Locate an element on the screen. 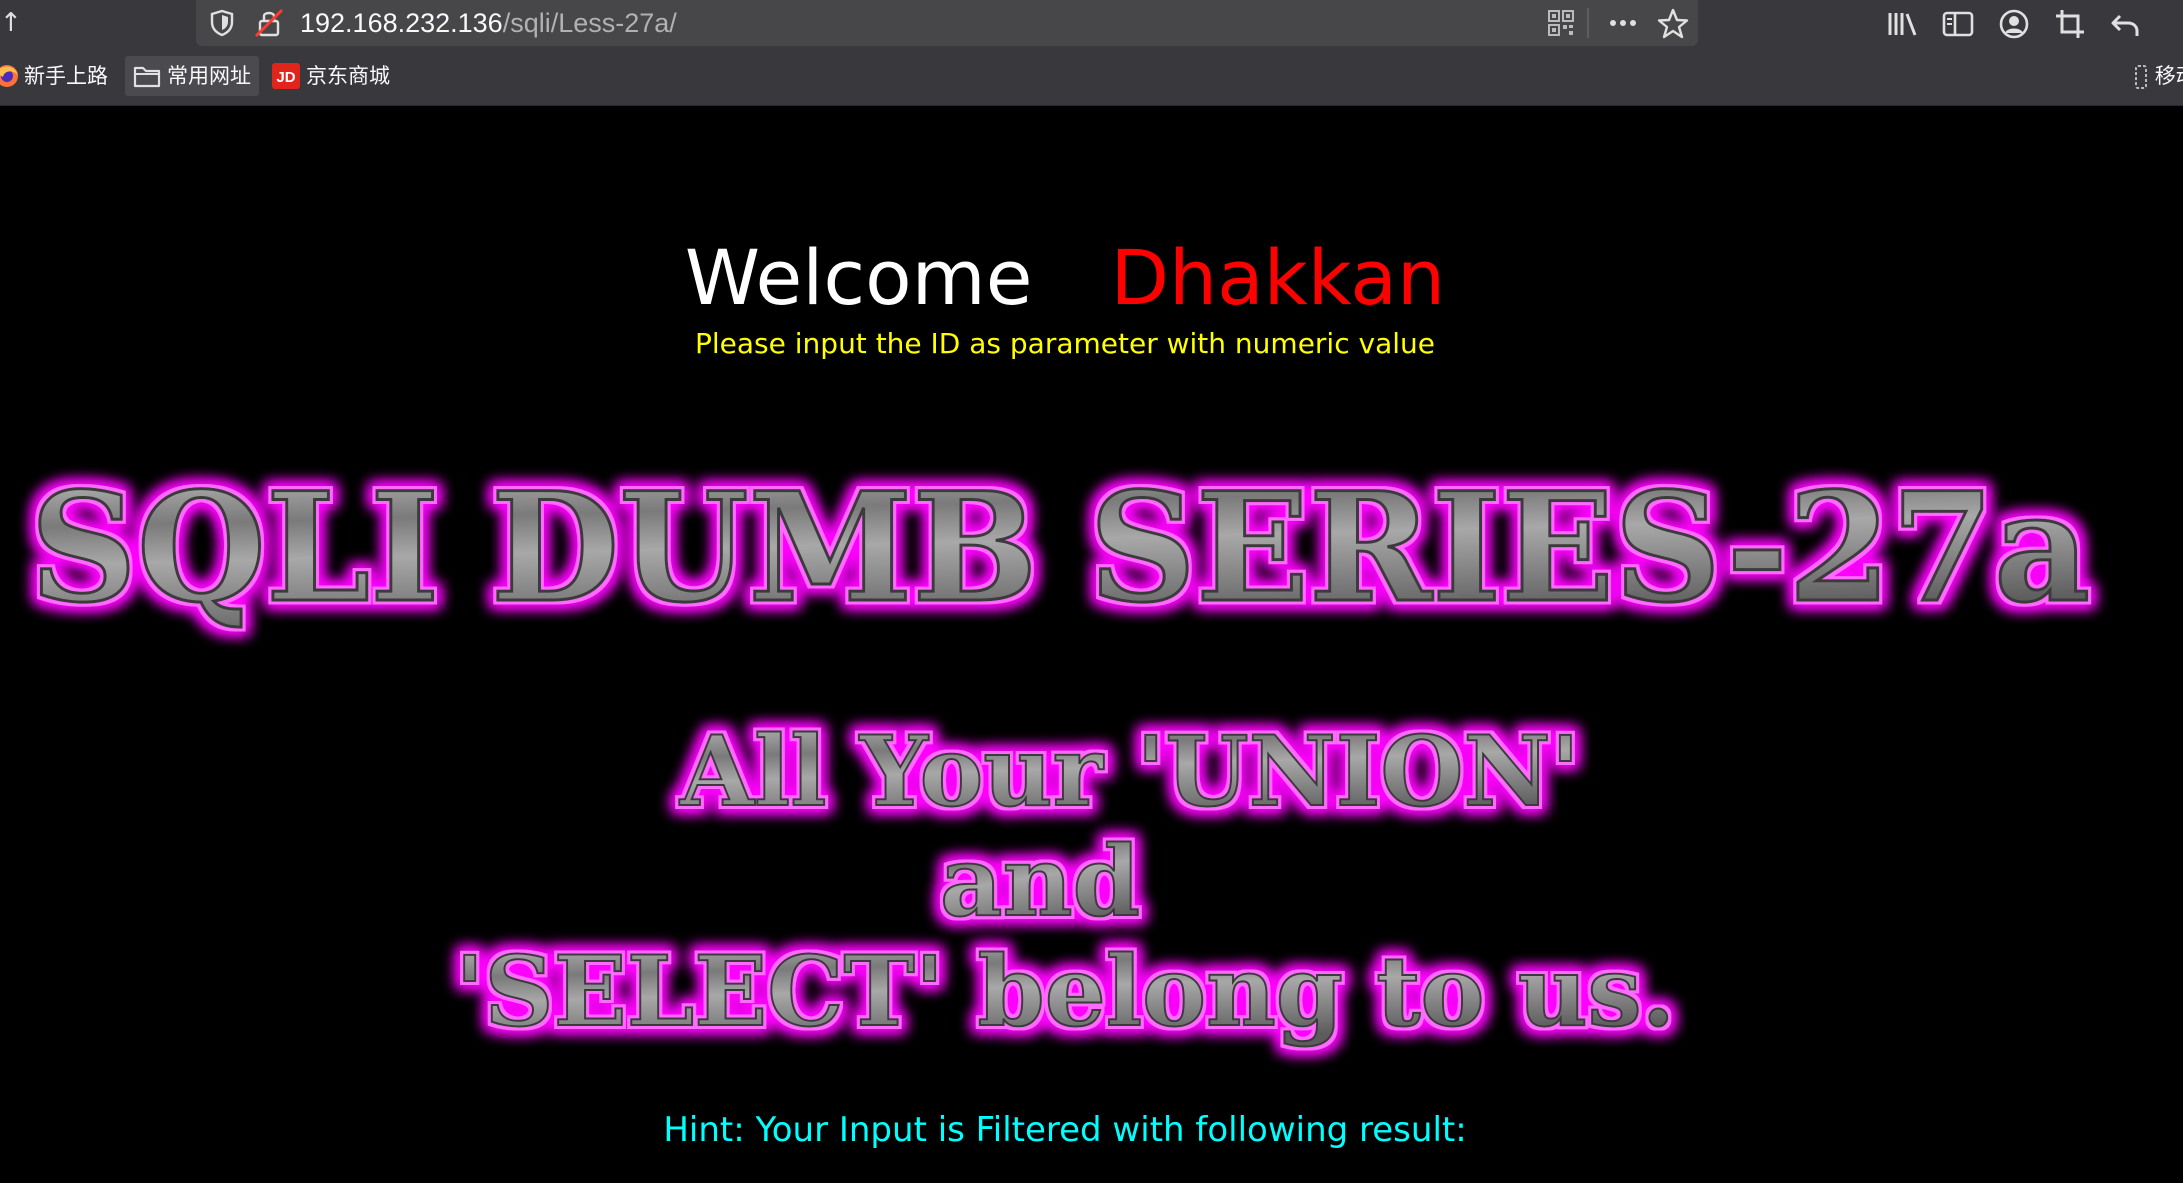 The width and height of the screenshot is (2183, 1183). browser-toolbar: ↑ 192.168.232.136/sqli/Less-27a/ is located at coordinates (1091, 23).